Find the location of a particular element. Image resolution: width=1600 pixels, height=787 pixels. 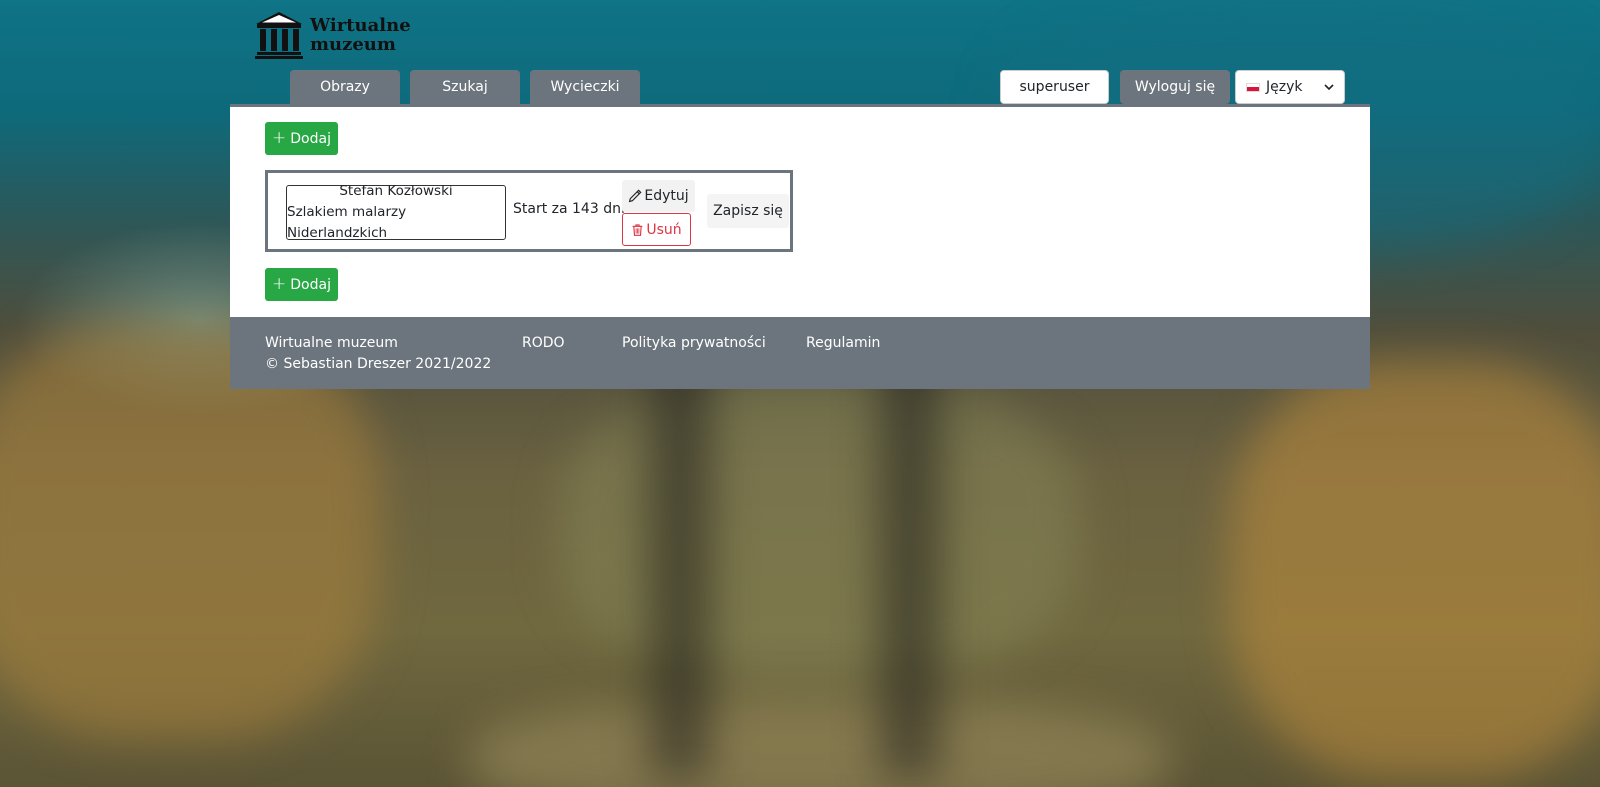

poland-flag-icon is located at coordinates (1253, 87).